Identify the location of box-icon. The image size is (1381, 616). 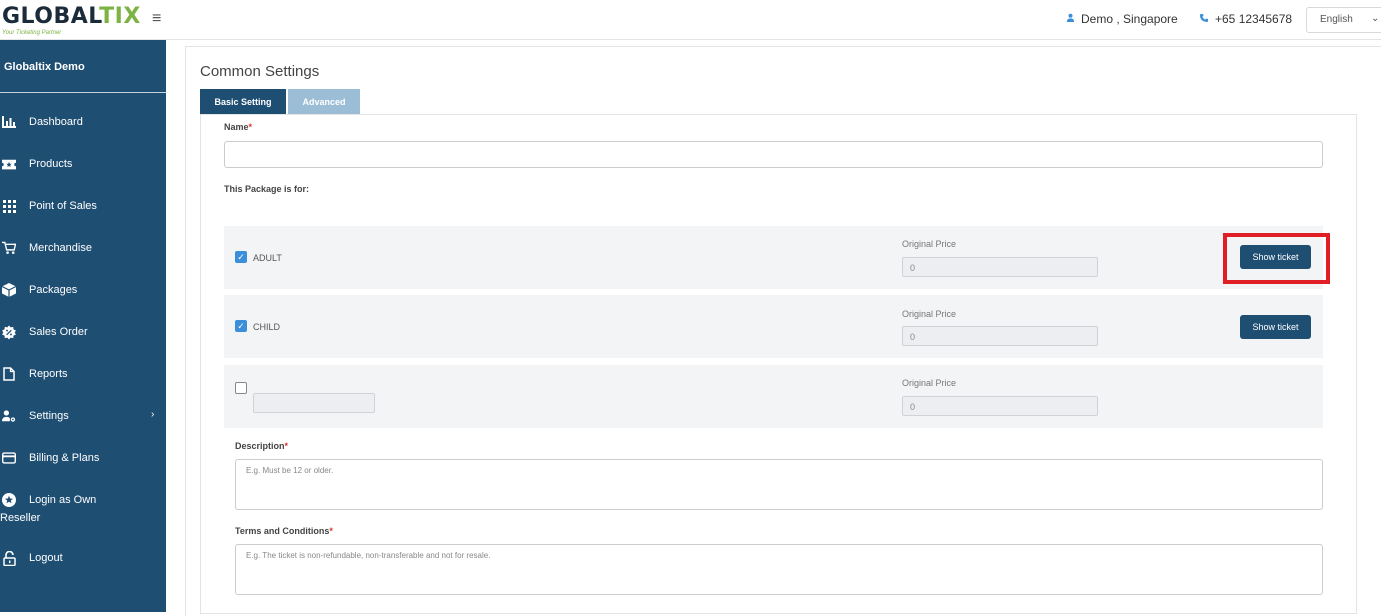
(9, 290).